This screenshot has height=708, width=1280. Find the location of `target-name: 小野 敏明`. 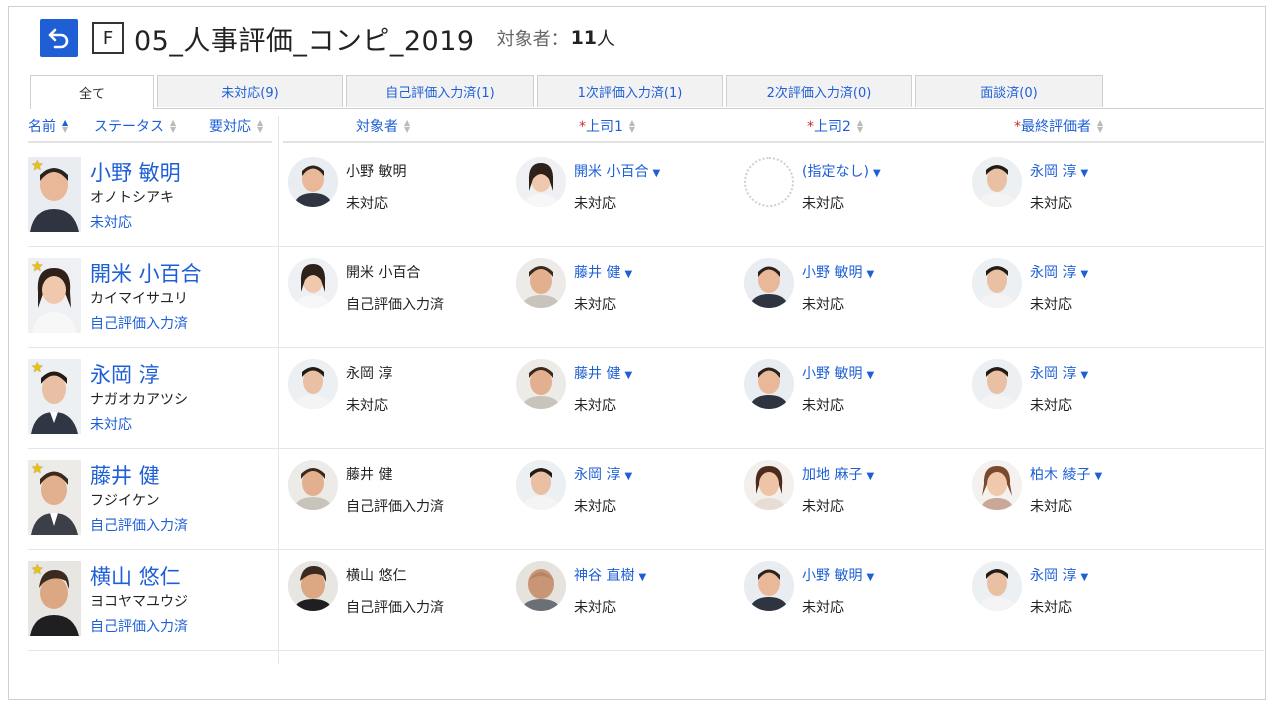

target-name: 小野 敏明 is located at coordinates (376, 172).